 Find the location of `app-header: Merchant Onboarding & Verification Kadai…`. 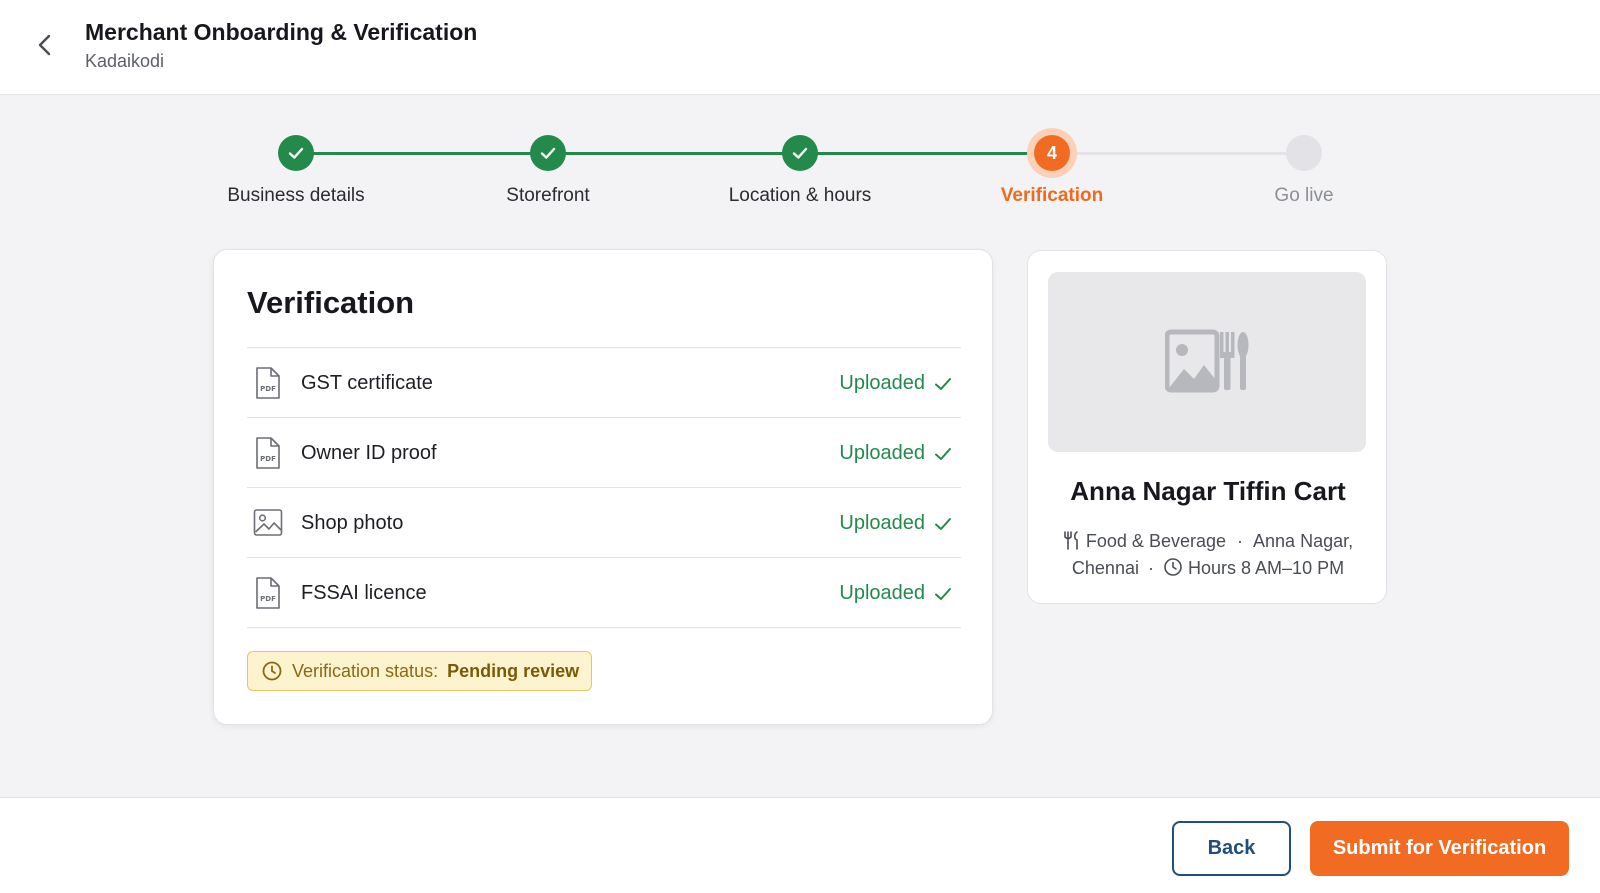

app-header: Merchant Onboarding & Verification Kadai… is located at coordinates (800, 47).